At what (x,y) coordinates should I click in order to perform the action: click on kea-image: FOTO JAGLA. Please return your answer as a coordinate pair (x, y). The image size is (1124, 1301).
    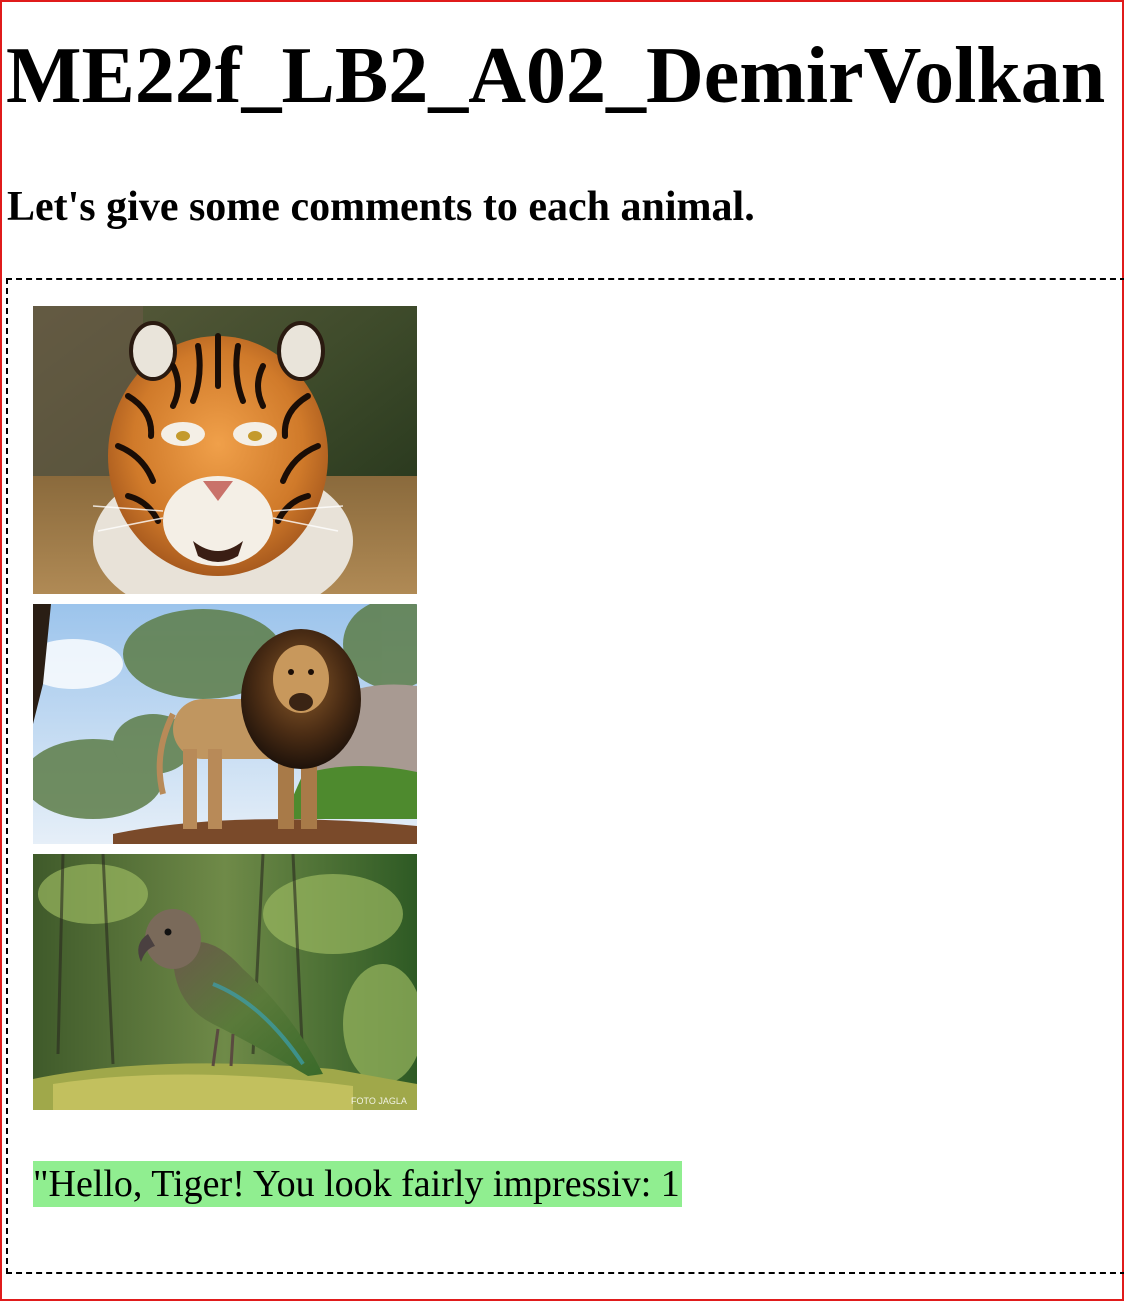
    Looking at the image, I should click on (225, 982).